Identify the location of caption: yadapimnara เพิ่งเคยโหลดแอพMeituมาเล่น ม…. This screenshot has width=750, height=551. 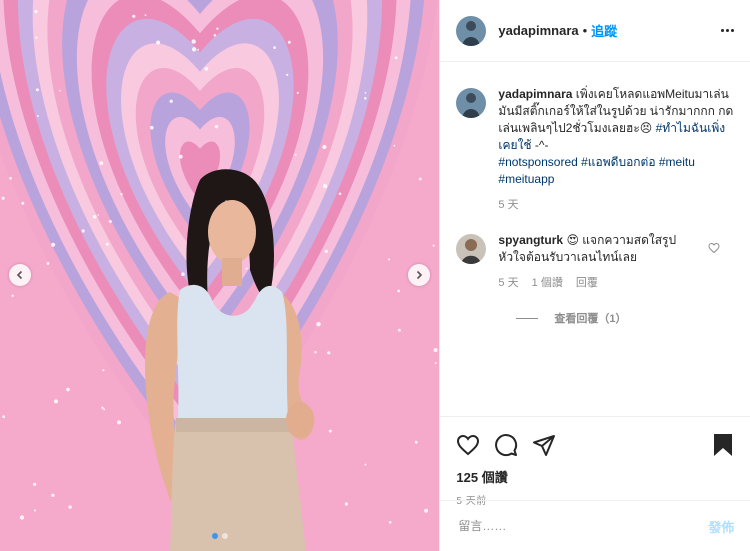
(595, 150).